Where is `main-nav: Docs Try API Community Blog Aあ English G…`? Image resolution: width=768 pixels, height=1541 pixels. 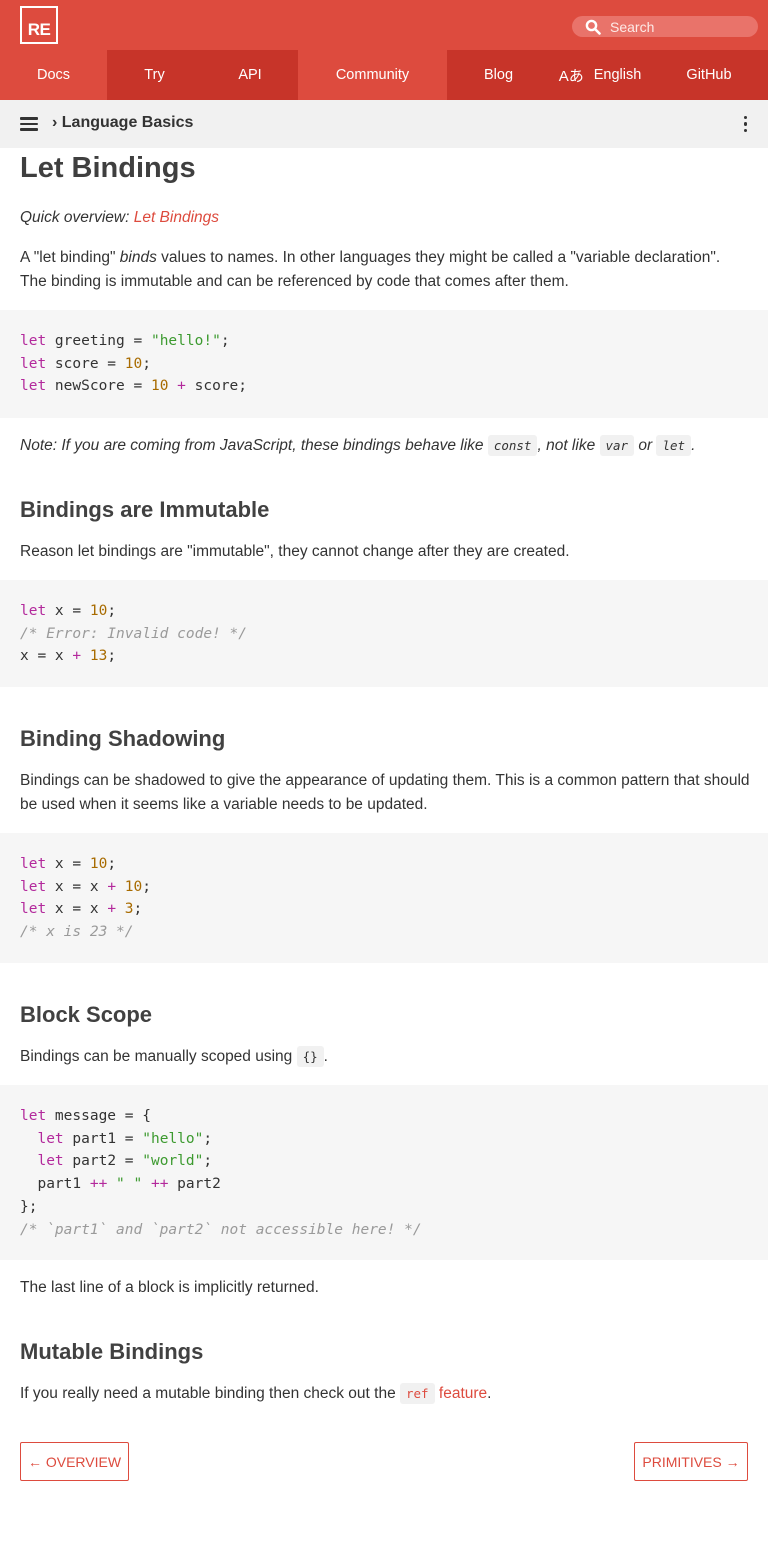 main-nav: Docs Try API Community Blog Aあ English G… is located at coordinates (384, 75).